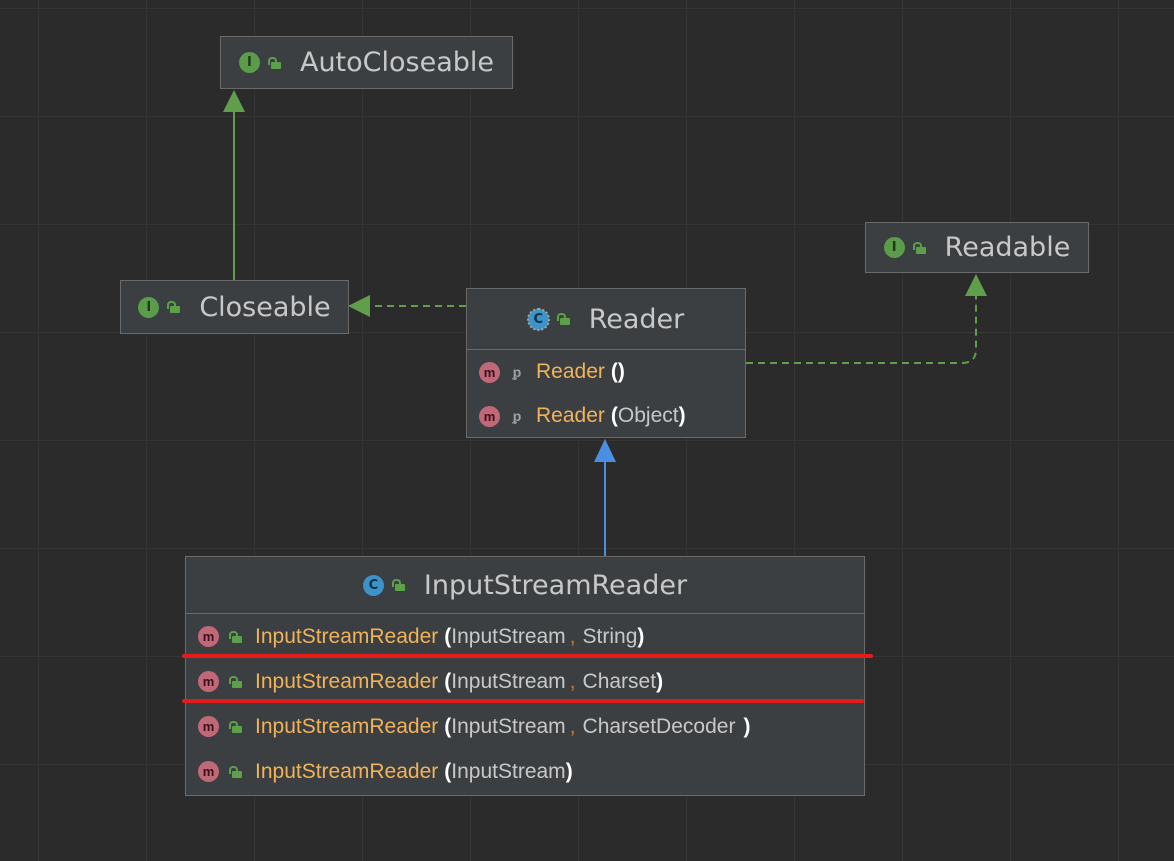  I want to click on method-row: m InputStreamReader ( InputStream ), so click(525, 771).